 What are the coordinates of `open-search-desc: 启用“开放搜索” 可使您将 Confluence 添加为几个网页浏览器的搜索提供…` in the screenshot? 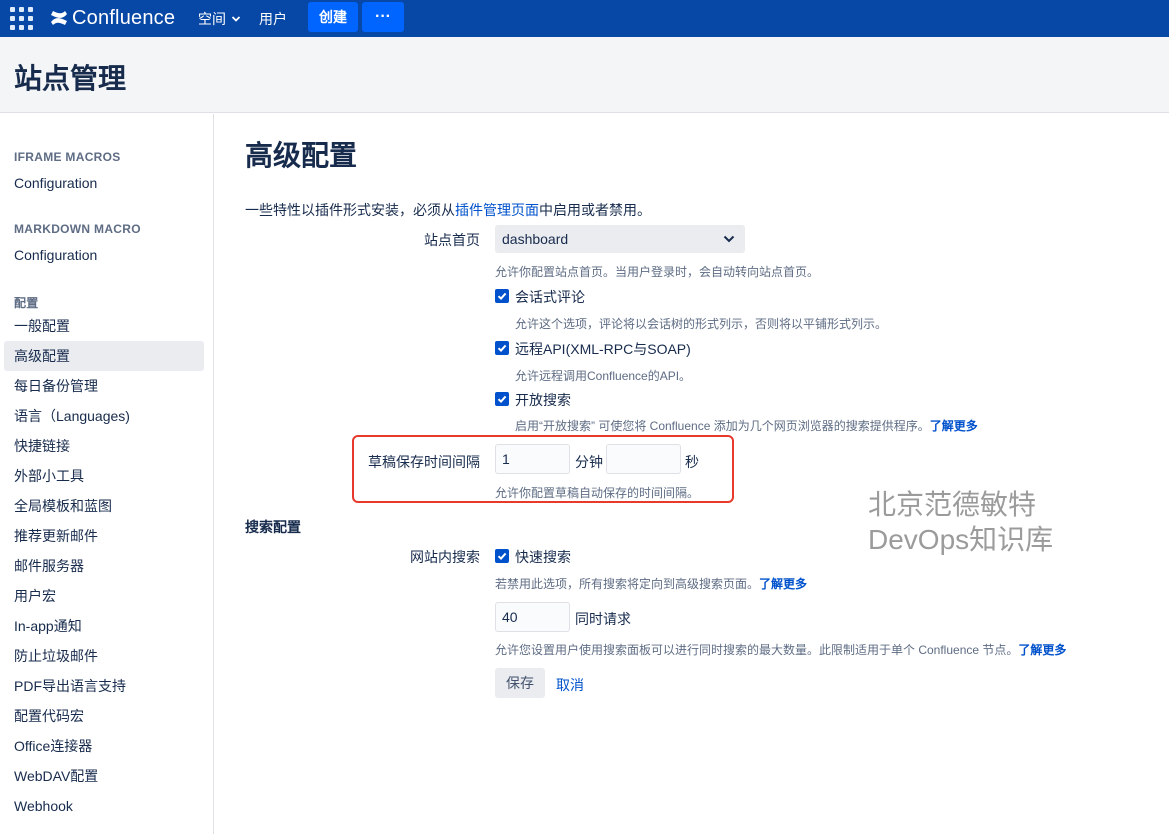 It's located at (746, 425).